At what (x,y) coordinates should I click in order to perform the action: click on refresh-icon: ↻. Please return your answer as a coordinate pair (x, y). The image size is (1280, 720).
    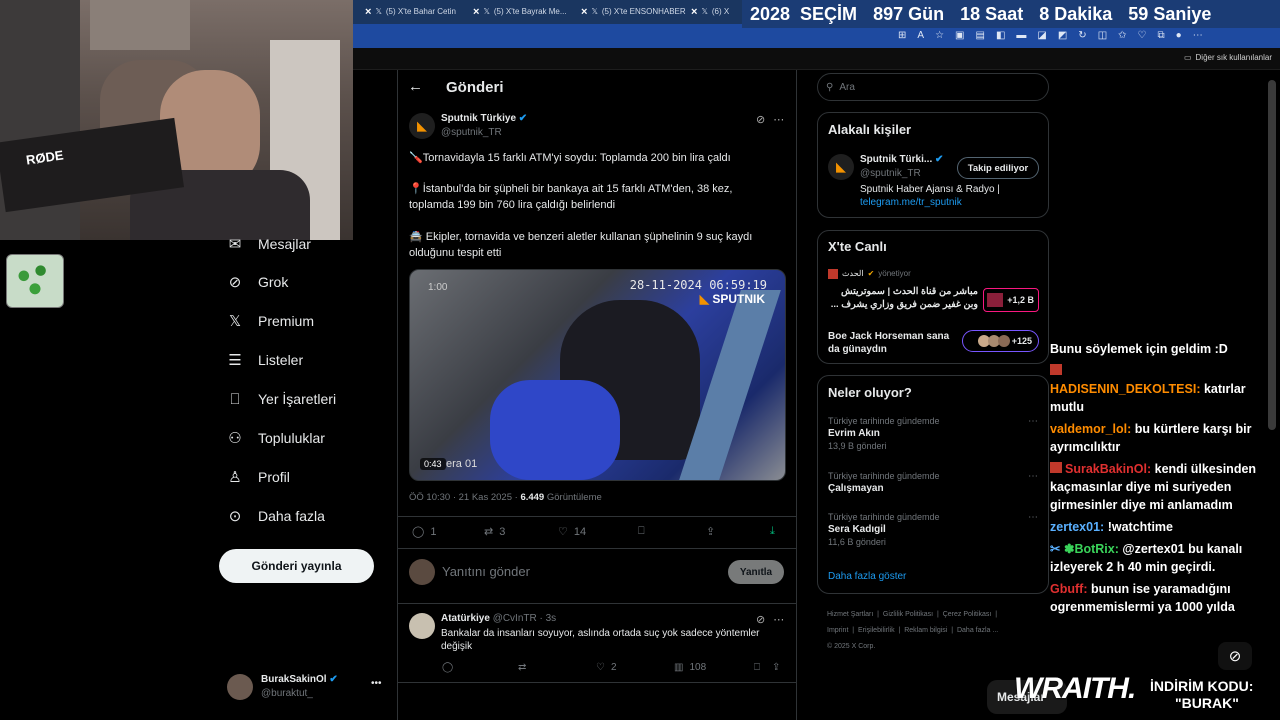
    Looking at the image, I should click on (1082, 35).